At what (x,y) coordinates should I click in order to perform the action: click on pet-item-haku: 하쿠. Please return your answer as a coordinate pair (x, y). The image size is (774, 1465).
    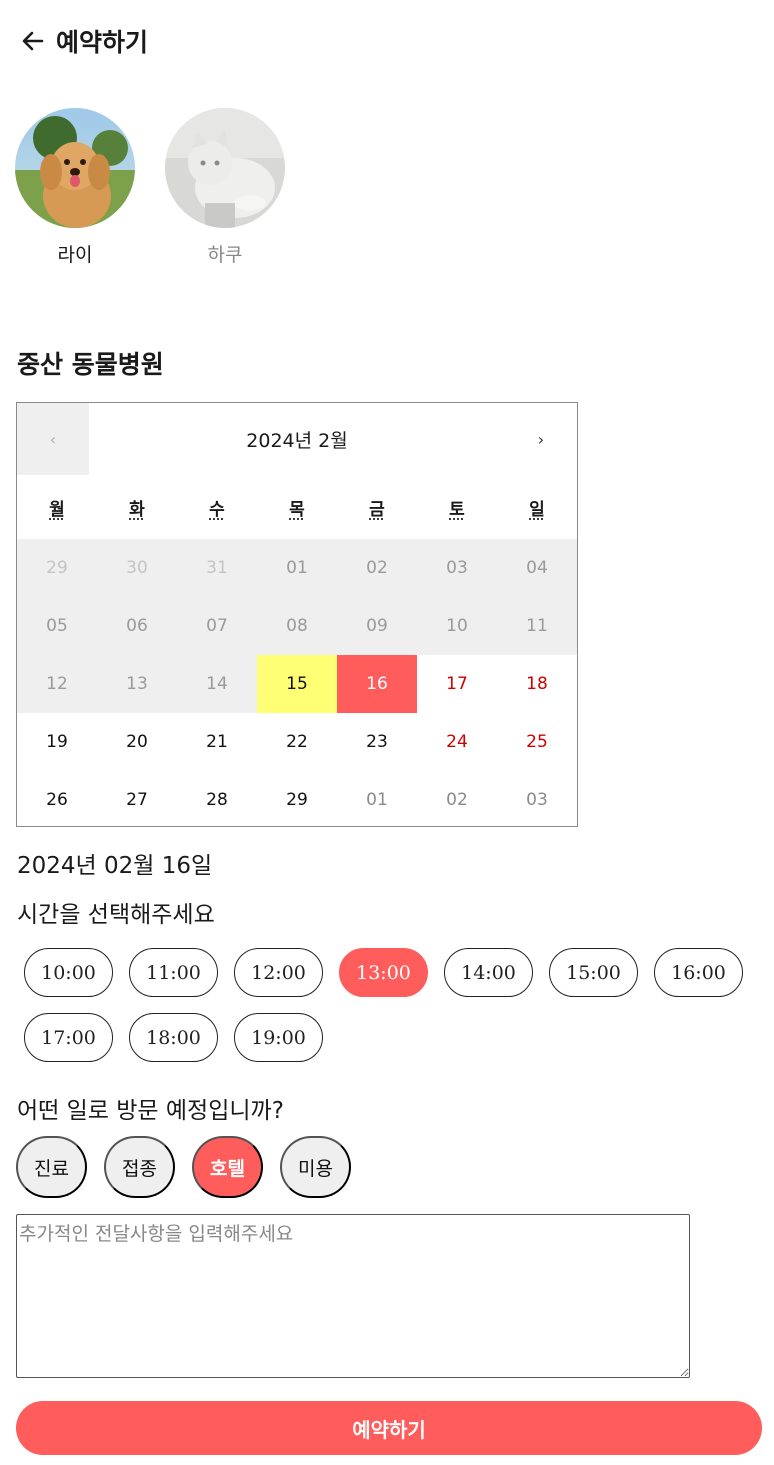
    Looking at the image, I should click on (225, 187).